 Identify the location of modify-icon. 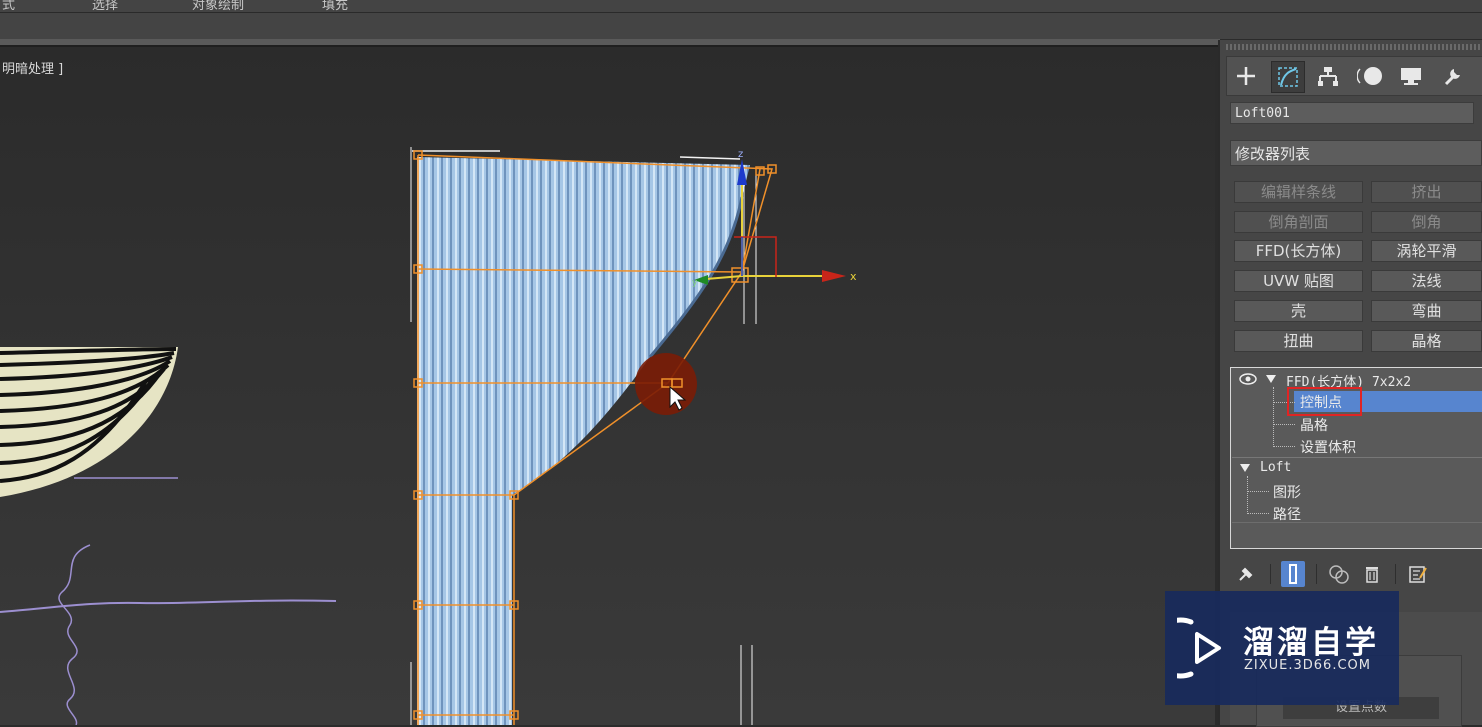
(1288, 77).